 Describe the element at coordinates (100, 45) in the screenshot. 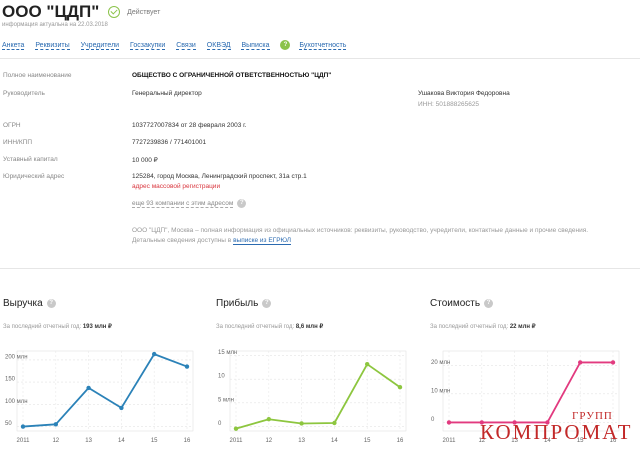

I see `tab-founders: Учредители` at that location.